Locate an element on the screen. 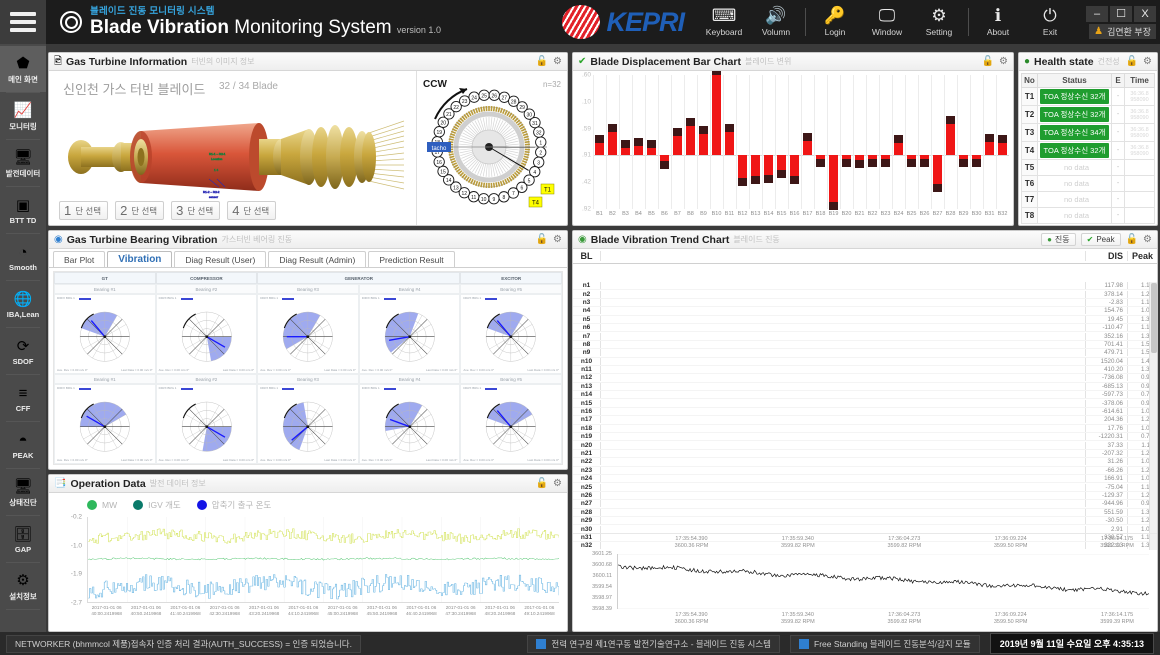 This screenshot has height=655, width=1160. table-row: T2 TOA 정상수신 32개 -36:36.8 958090 is located at coordinates (1088, 114).